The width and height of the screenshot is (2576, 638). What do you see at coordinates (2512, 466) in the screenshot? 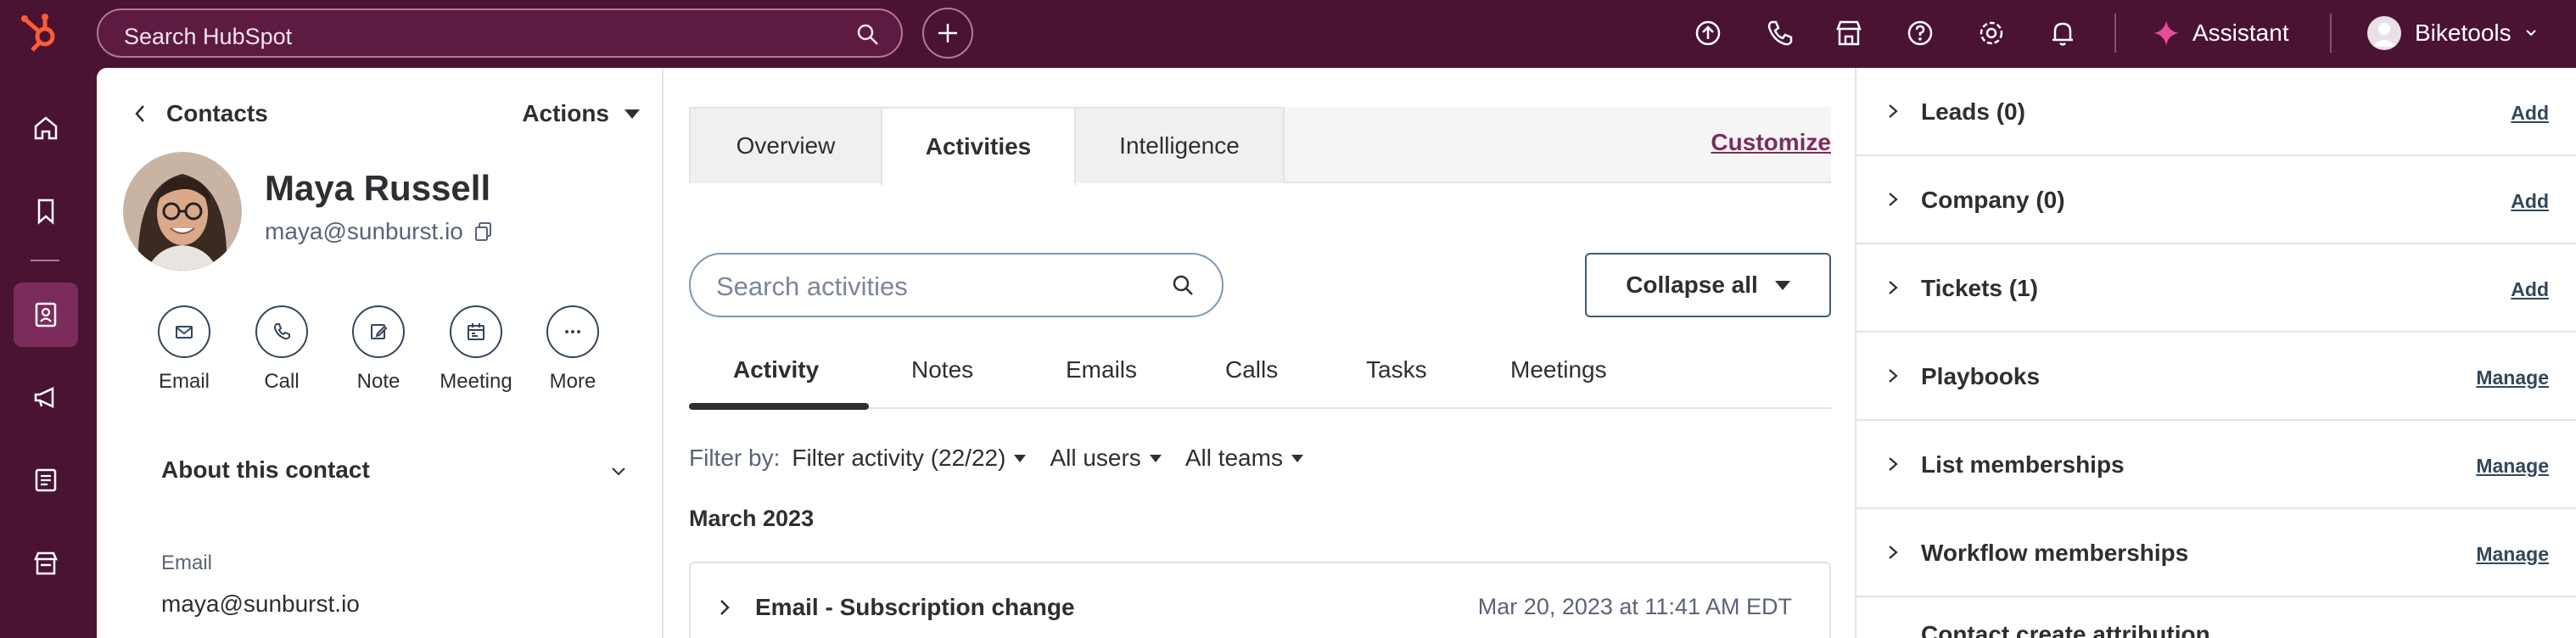
I see `manage-lists-link: Manage` at bounding box center [2512, 466].